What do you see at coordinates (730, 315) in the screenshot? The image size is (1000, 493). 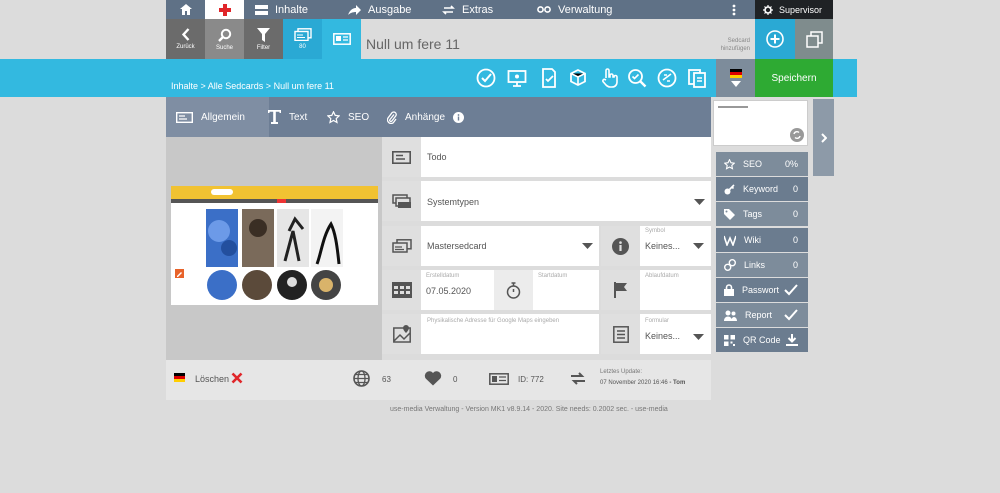 I see `users-icon` at bounding box center [730, 315].